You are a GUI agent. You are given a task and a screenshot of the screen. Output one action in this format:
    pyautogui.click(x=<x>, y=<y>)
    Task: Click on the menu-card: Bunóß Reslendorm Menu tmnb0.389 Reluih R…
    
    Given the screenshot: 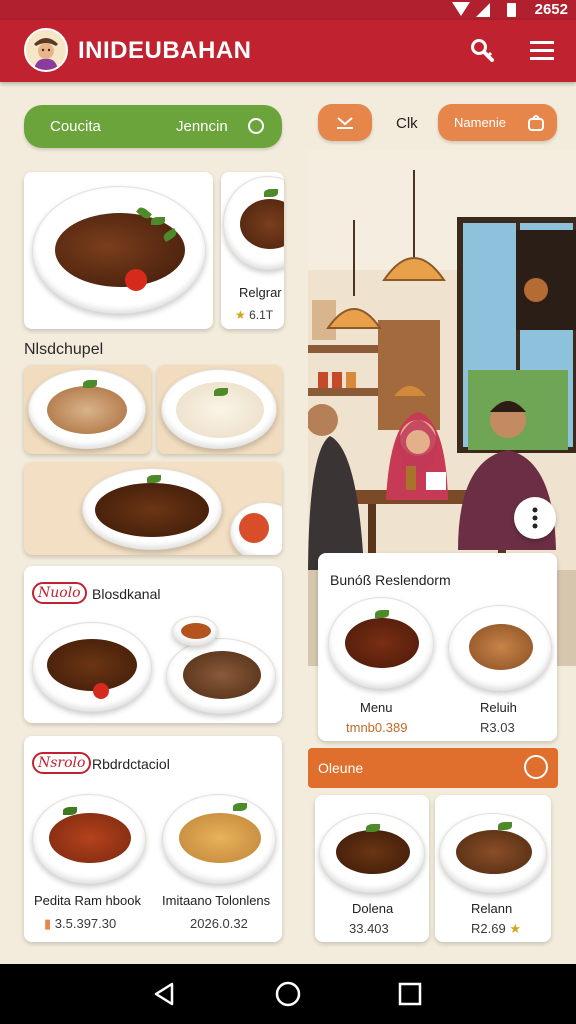 What is the action you would take?
    pyautogui.click(x=437, y=647)
    